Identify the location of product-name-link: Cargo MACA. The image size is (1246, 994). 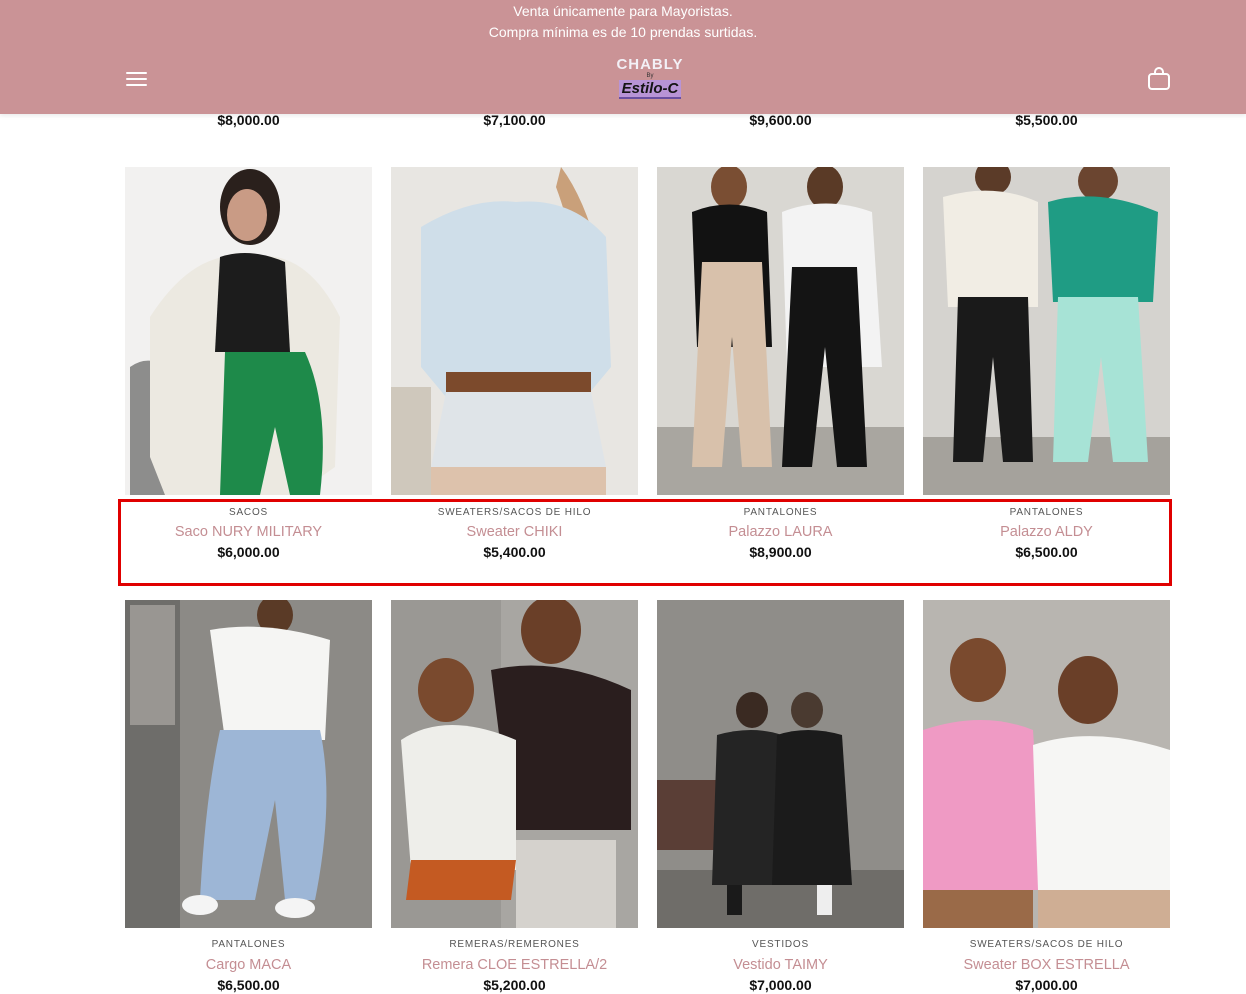
(248, 965).